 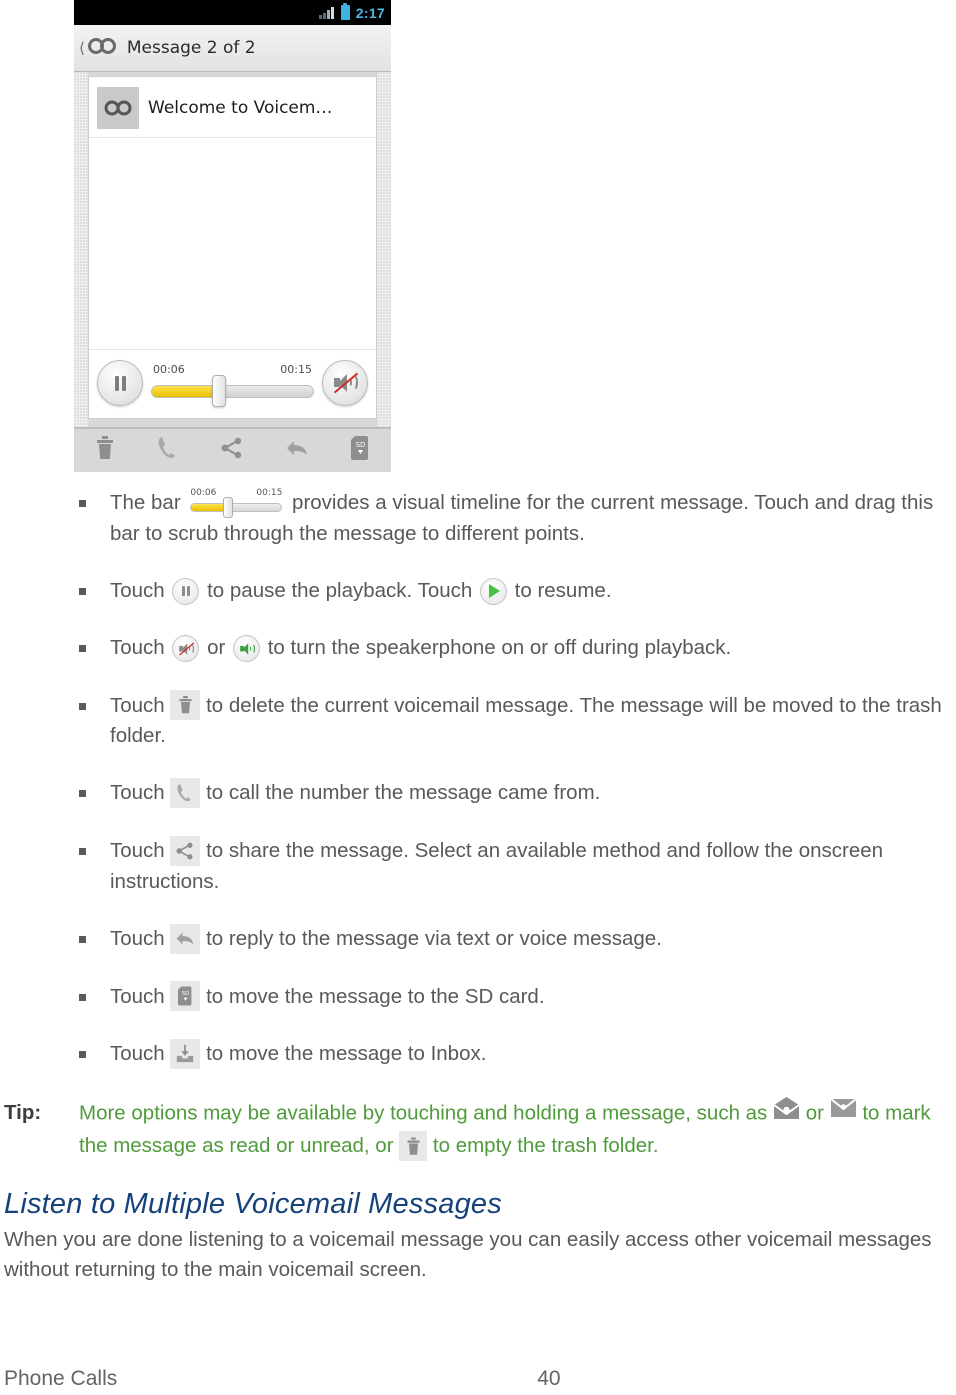 What do you see at coordinates (216, 648) in the screenshot?
I see `bullet-text-mid: or` at bounding box center [216, 648].